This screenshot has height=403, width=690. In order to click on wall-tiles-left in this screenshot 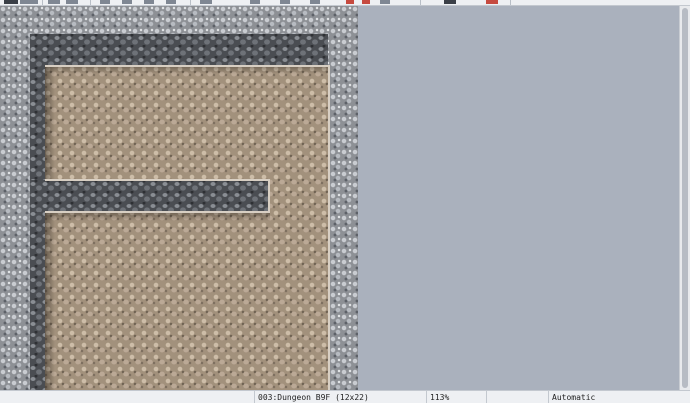, I will do `click(37, 212)`.